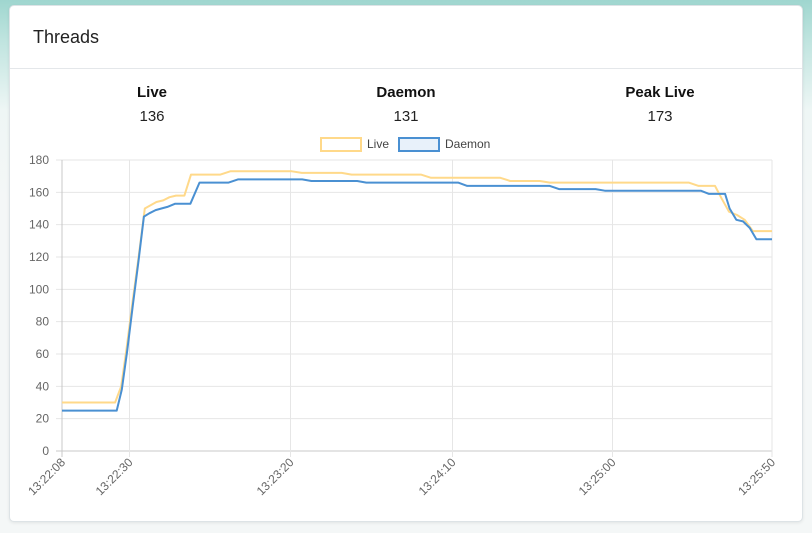 This screenshot has height=533, width=812. Describe the element at coordinates (597, 476) in the screenshot. I see `x-tick-label: 13:25:00` at that location.